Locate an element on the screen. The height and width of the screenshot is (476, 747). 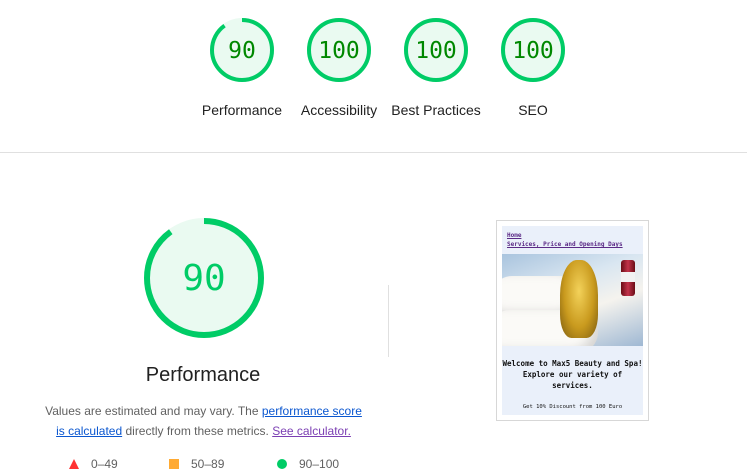
gauge-performance-ring: 90 is located at coordinates (242, 50).